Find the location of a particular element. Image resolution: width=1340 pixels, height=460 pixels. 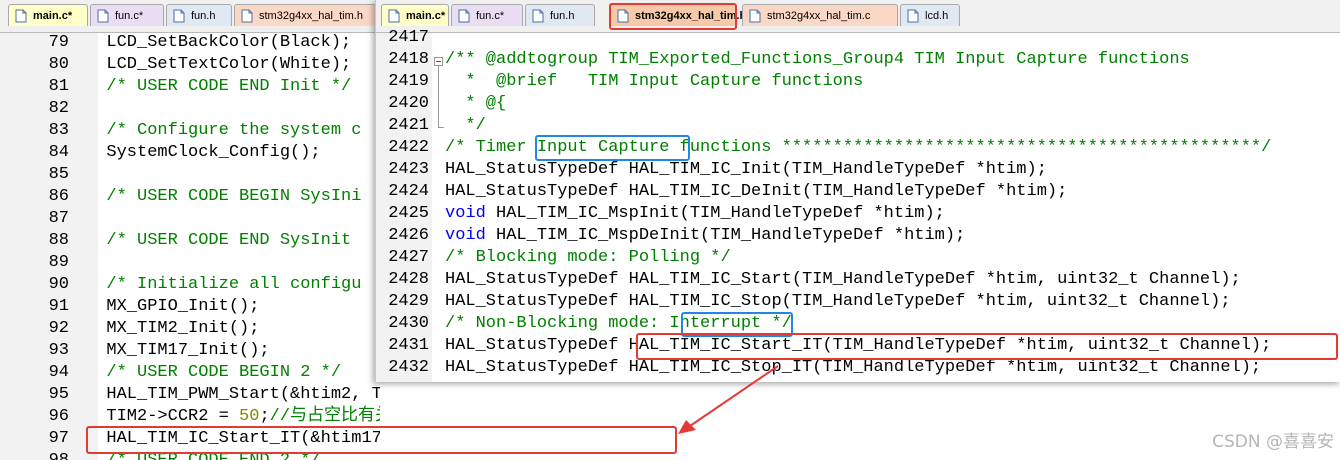

line-number: 86 is located at coordinates (58, 196).